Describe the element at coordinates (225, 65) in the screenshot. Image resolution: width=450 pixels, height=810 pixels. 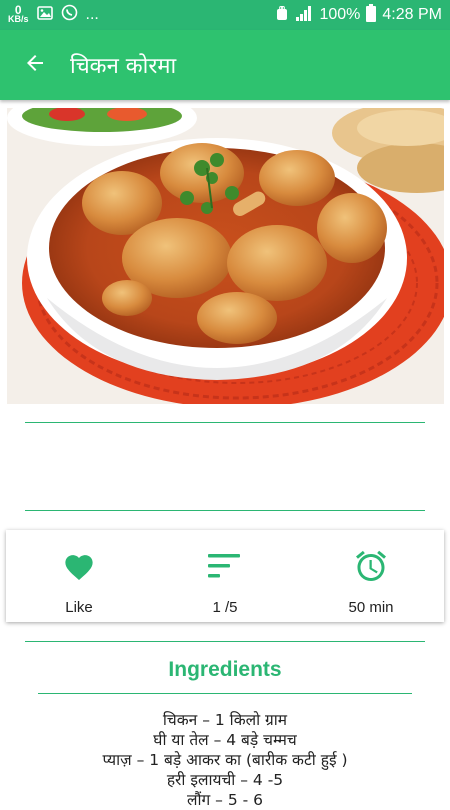
I see `app-bar: चिकन कोरमा` at that location.